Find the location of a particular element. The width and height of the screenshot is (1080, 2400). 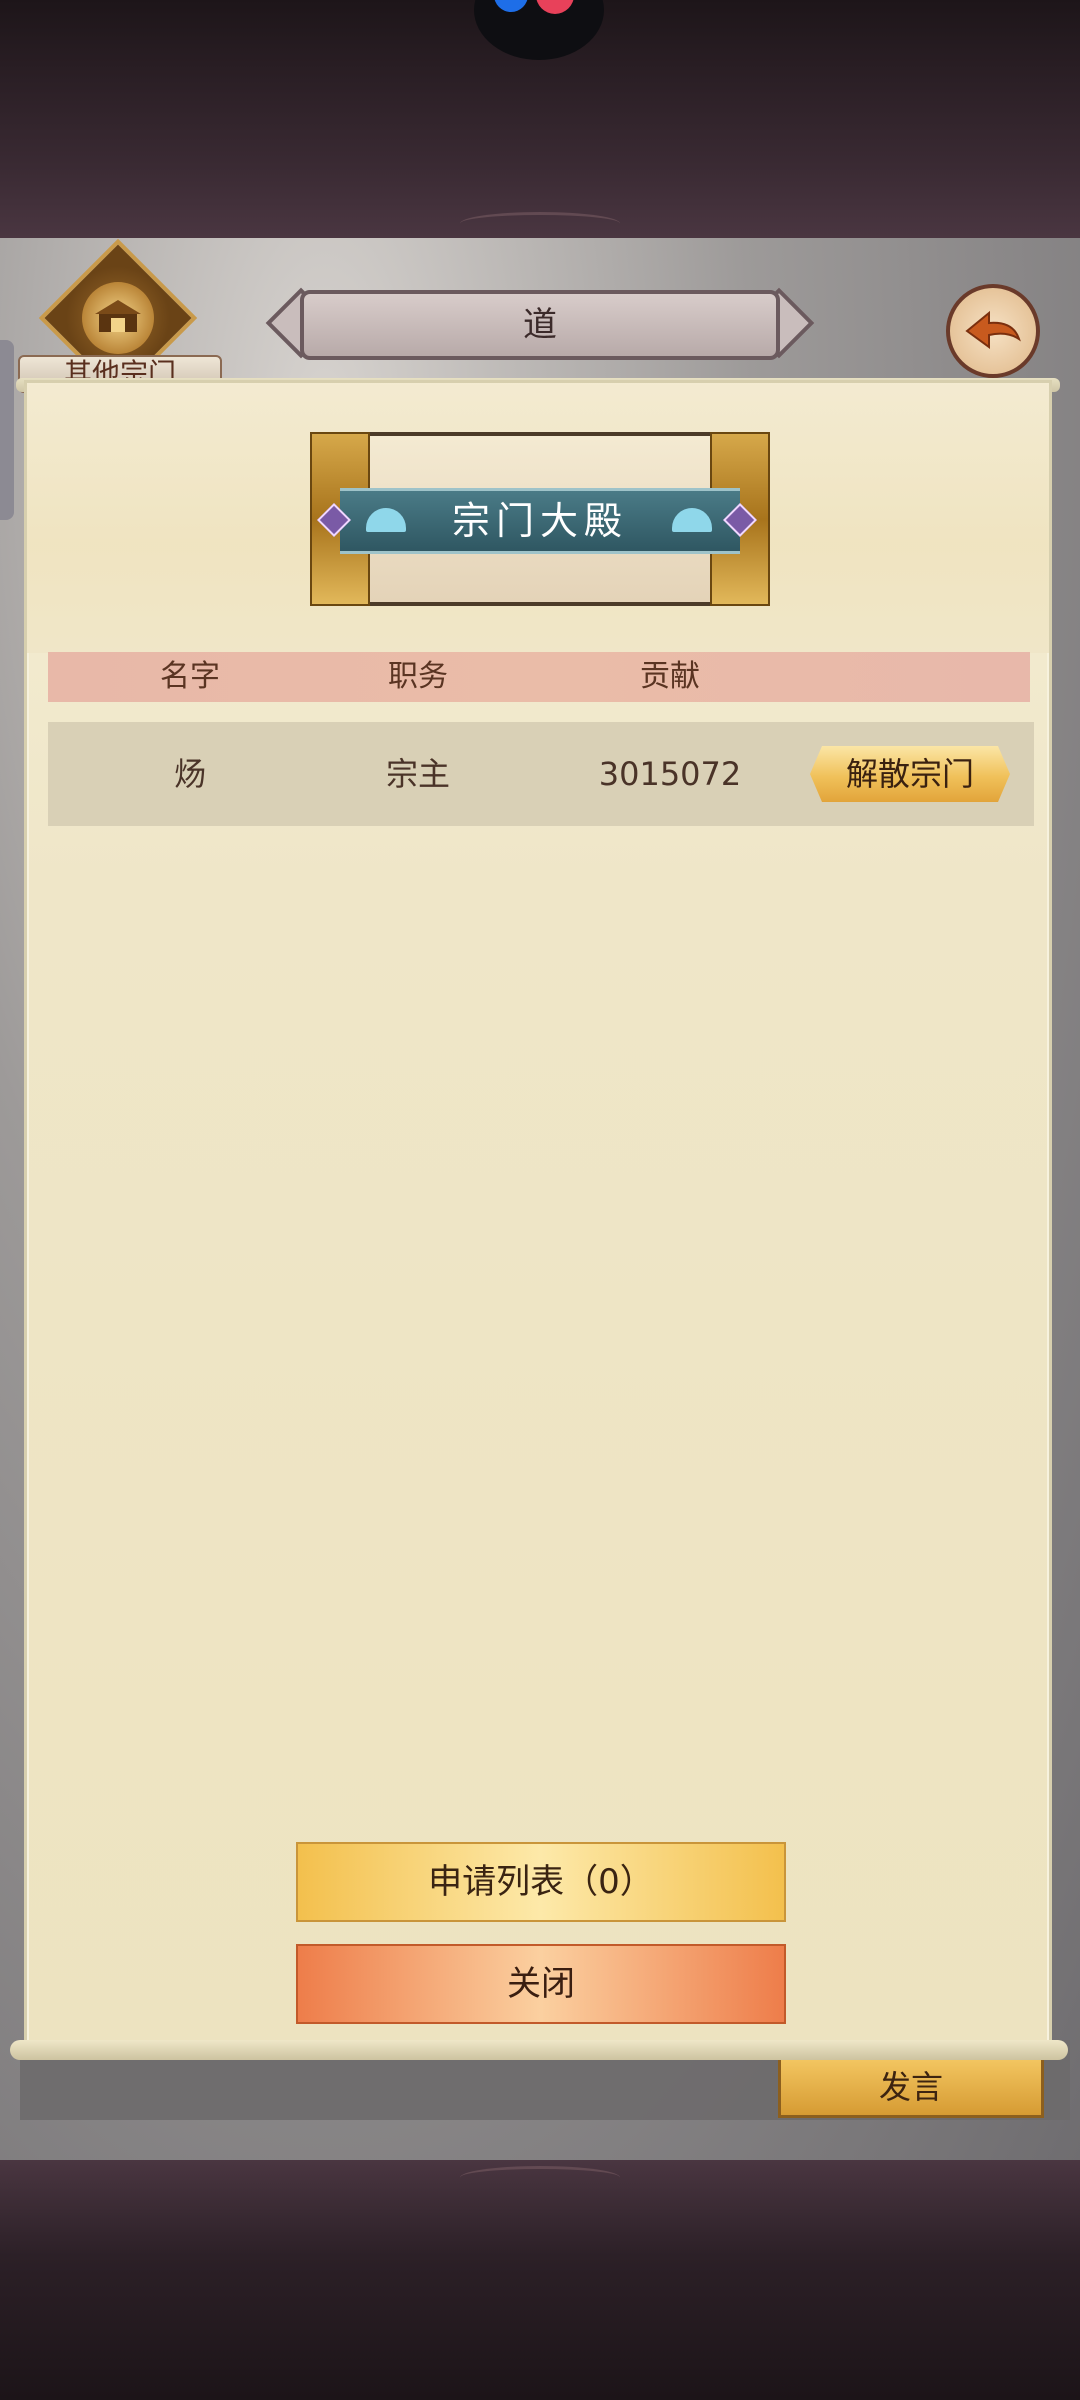

left-side-tab is located at coordinates (7, 430).